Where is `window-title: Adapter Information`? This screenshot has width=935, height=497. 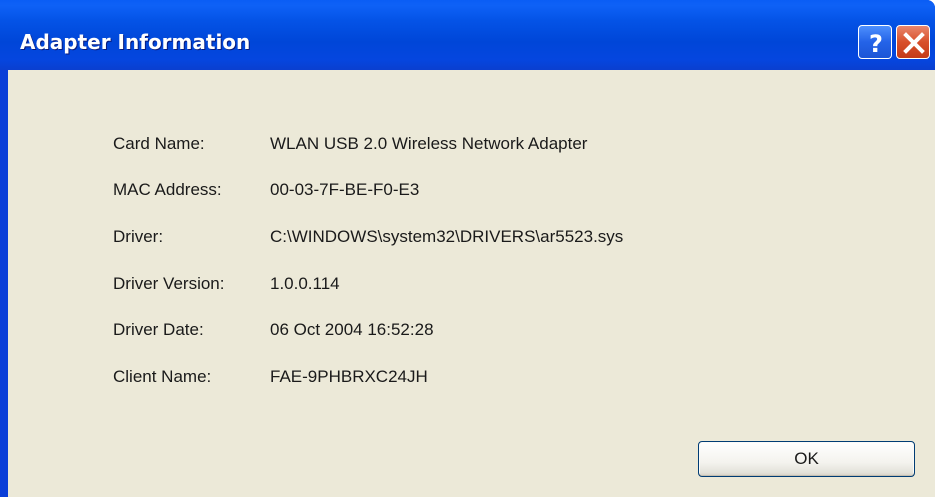
window-title: Adapter Information is located at coordinates (135, 42).